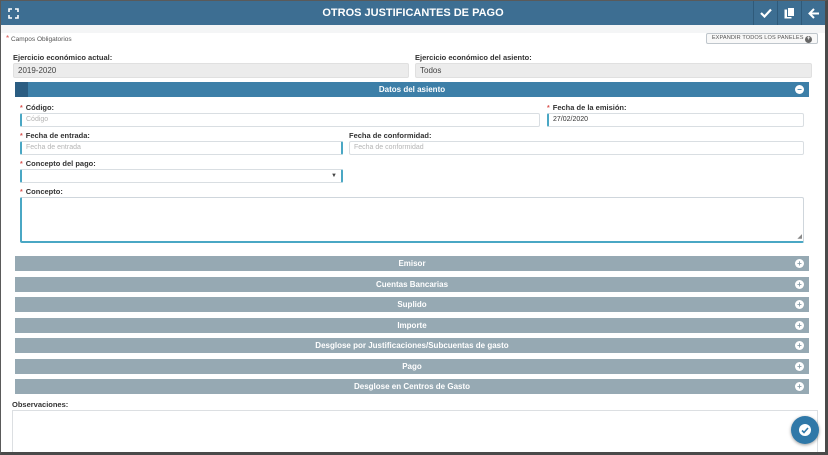  What do you see at coordinates (181, 148) in the screenshot?
I see `fecha-entrada-input: Fecha de entrada` at bounding box center [181, 148].